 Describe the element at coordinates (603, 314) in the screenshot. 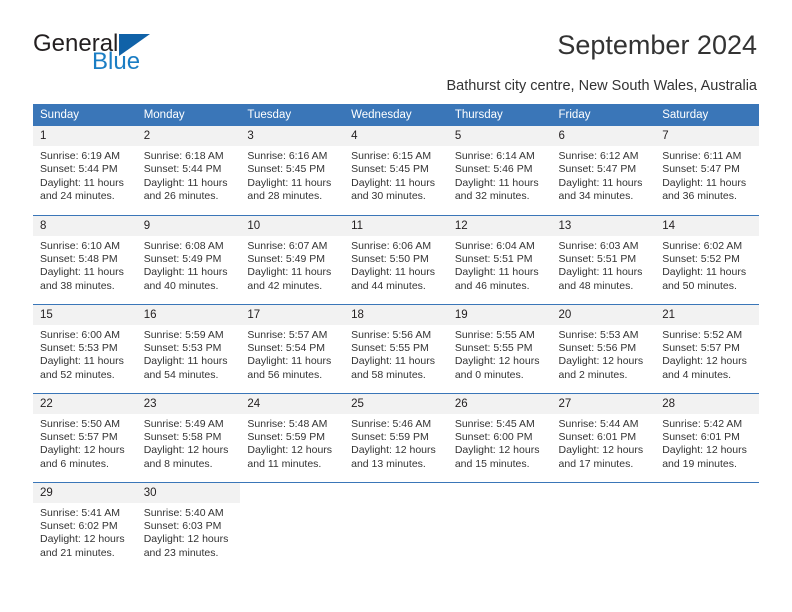

I see `day-number: 20` at that location.